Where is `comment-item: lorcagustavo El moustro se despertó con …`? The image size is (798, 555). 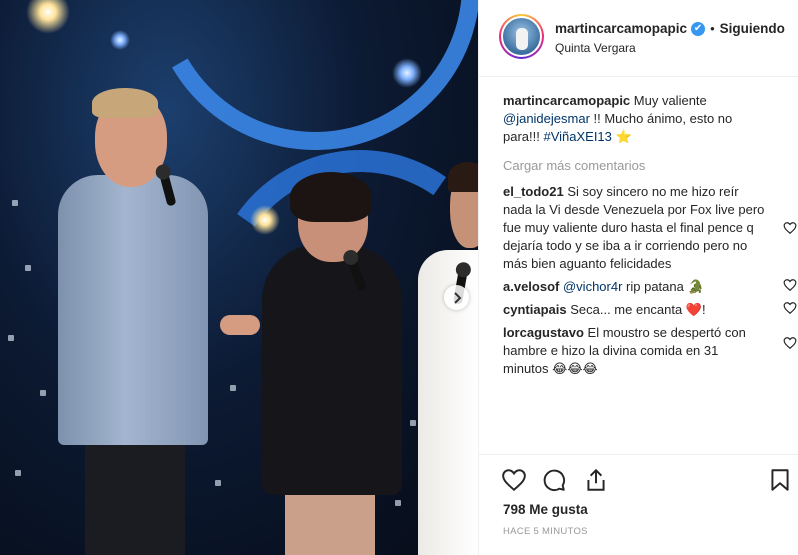 comment-item: lorcagustavo El moustro se despertó con … is located at coordinates (650, 351).